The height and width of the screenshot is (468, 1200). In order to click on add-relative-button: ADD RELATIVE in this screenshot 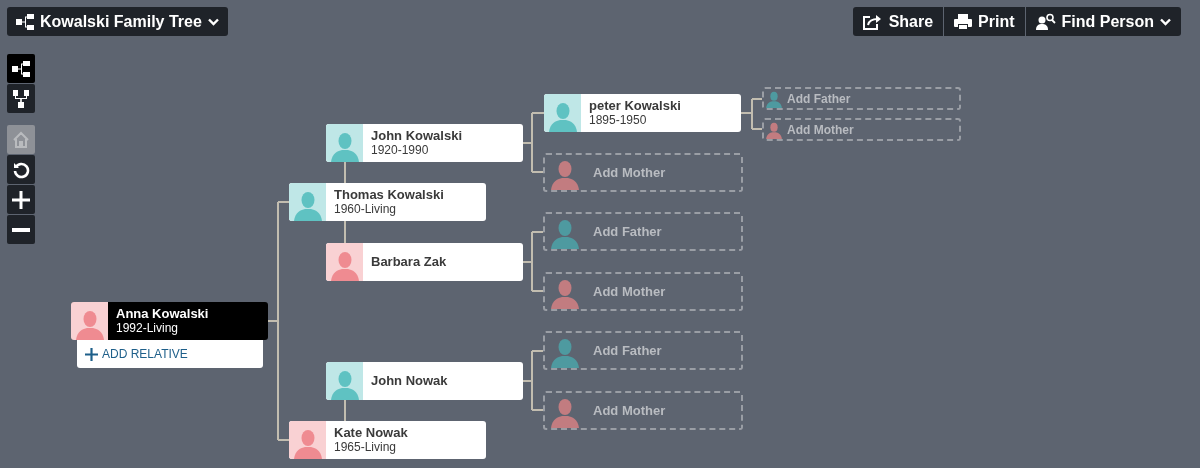, I will do `click(170, 354)`.